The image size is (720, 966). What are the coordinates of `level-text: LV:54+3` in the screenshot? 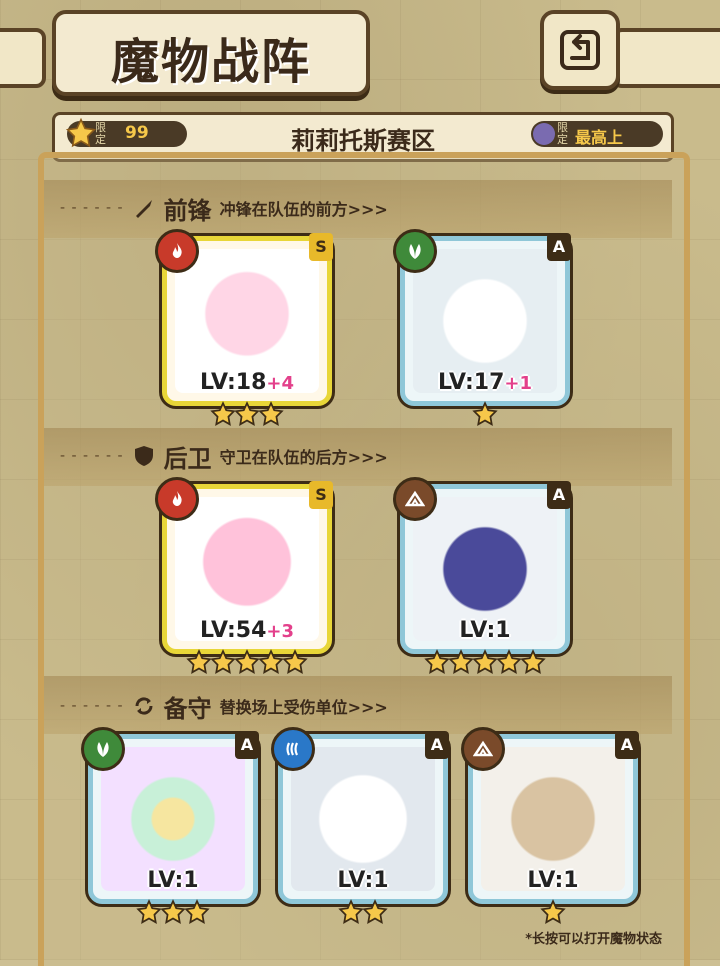 It's located at (247, 630).